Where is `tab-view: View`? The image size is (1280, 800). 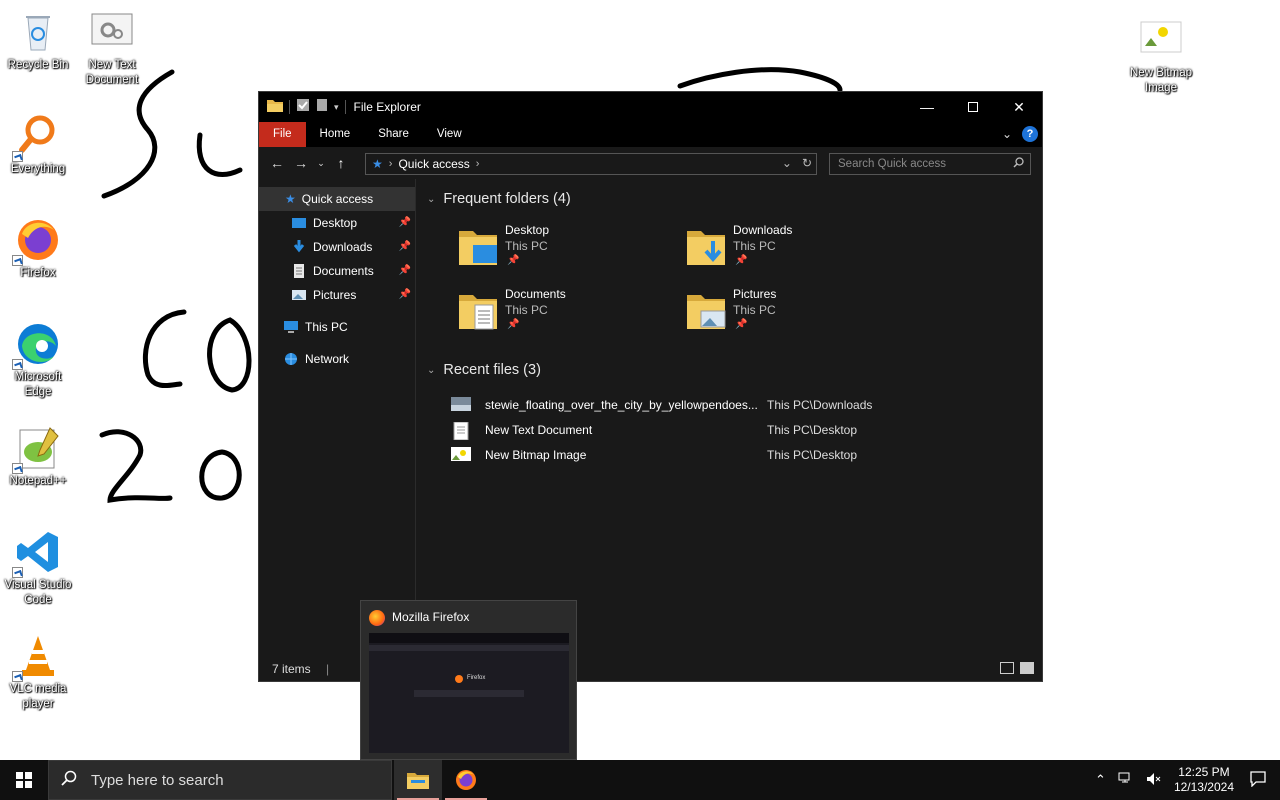
tab-view: View is located at coordinates (449, 134).